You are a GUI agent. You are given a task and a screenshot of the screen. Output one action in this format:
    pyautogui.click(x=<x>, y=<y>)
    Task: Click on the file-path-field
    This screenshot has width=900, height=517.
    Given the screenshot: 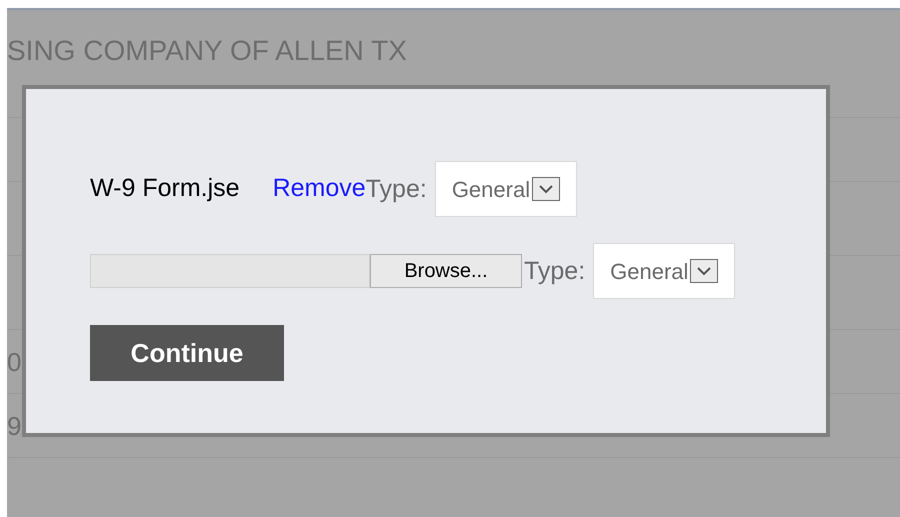 What is the action you would take?
    pyautogui.click(x=230, y=271)
    